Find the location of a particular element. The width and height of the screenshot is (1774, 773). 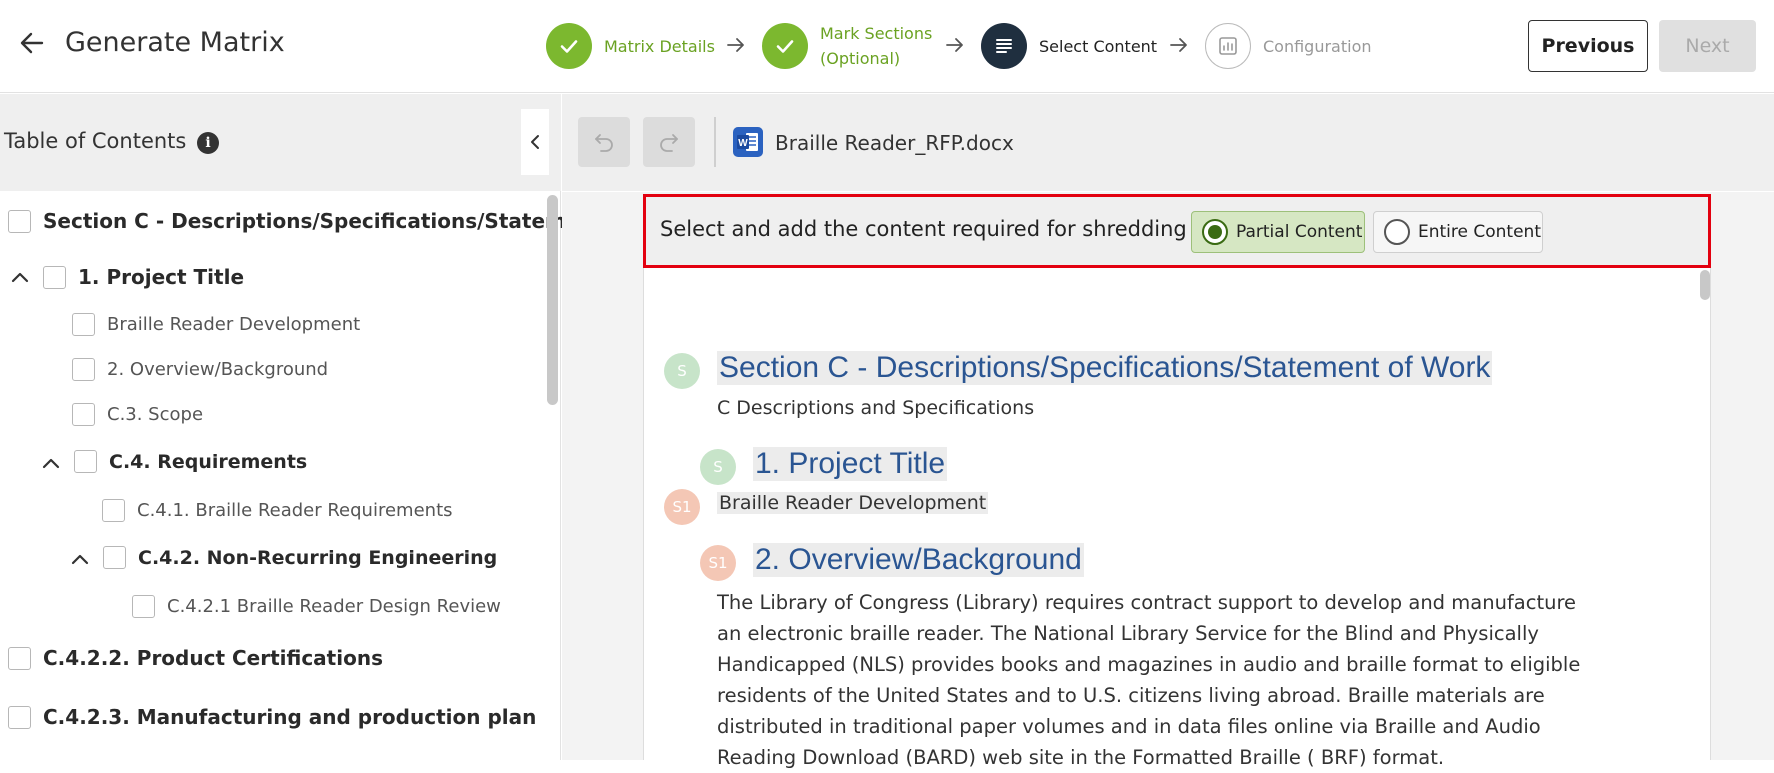

toc-item-label: C.4.2. Non-Recurring Engineering is located at coordinates (318, 557).